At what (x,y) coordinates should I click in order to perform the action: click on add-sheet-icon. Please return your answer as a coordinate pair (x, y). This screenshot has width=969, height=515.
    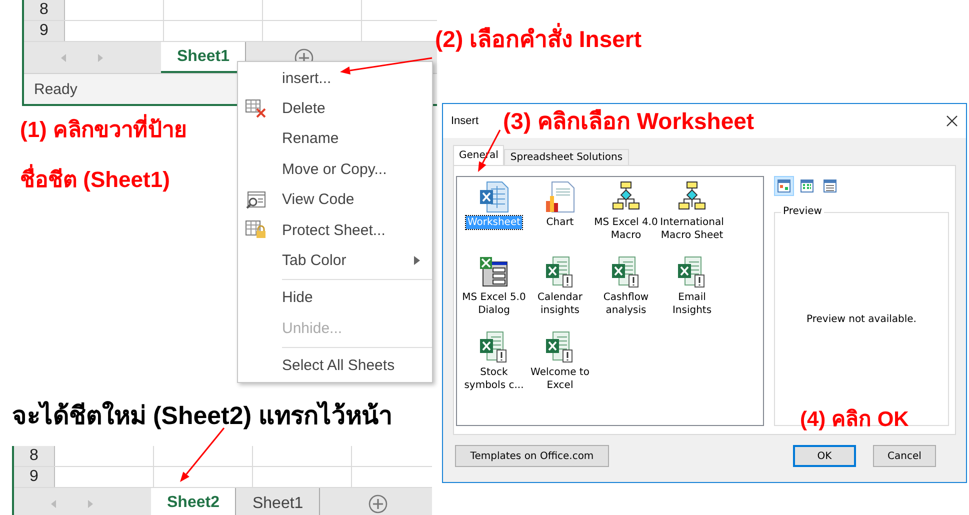
    Looking at the image, I should click on (378, 504).